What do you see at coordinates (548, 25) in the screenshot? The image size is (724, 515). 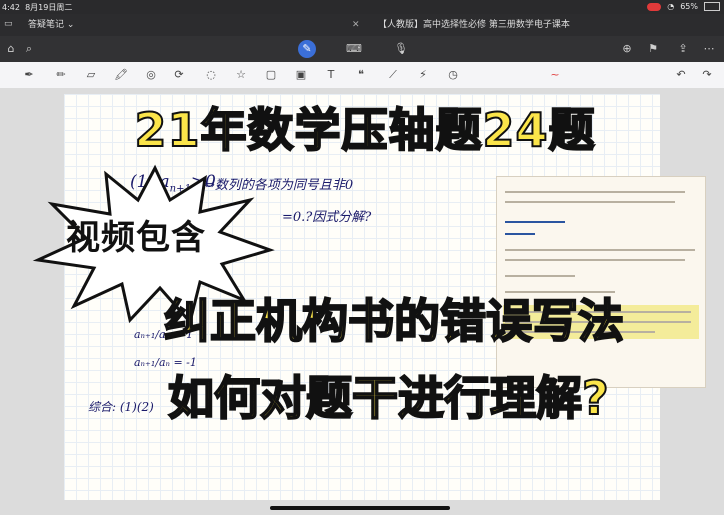 I see `tab-textbook: 【人教版】高中选择性必修 第三册数学电子课本` at bounding box center [548, 25].